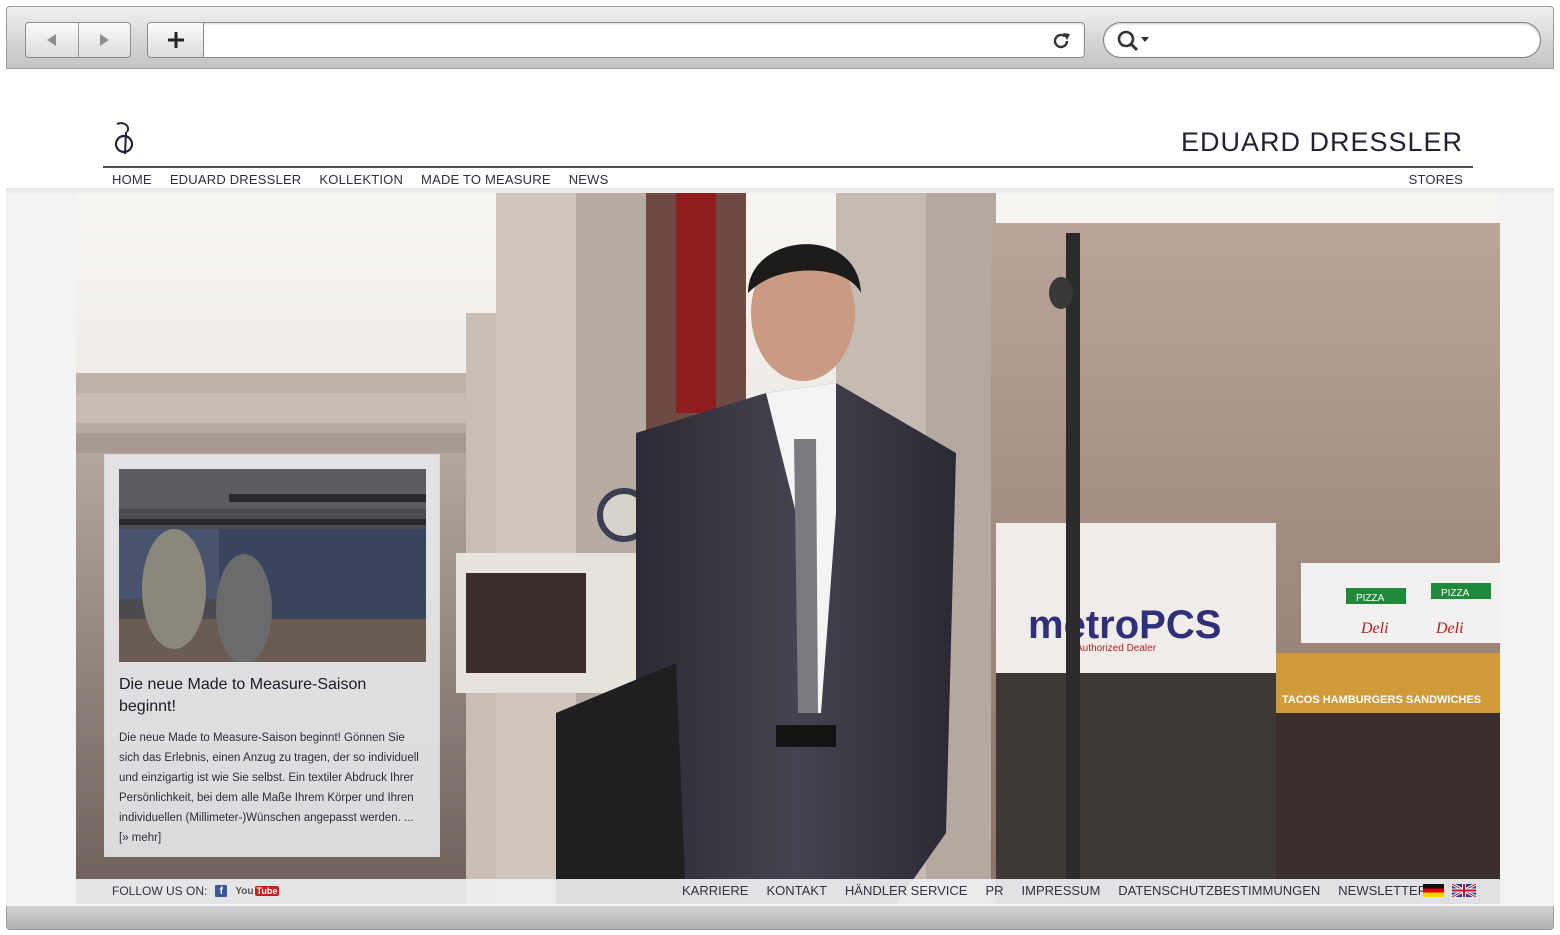  I want to click on back-arrow-icon, so click(51, 40).